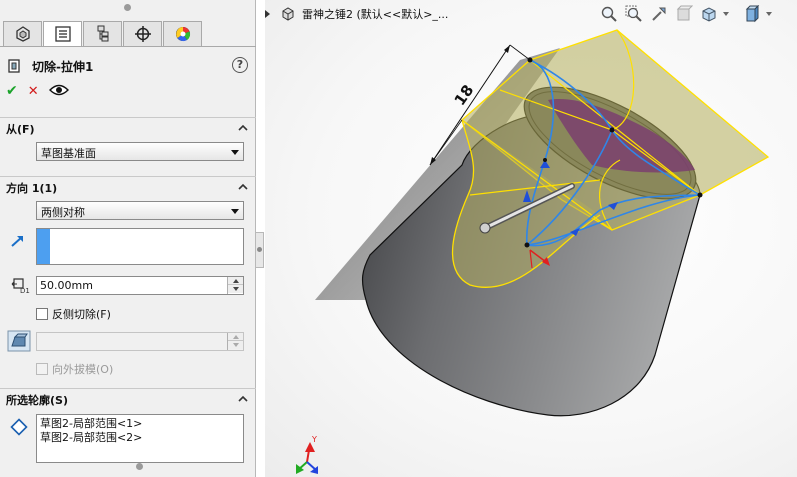 This screenshot has height=477, width=797. What do you see at coordinates (19, 427) in the screenshot?
I see `contour-selection-icon` at bounding box center [19, 427].